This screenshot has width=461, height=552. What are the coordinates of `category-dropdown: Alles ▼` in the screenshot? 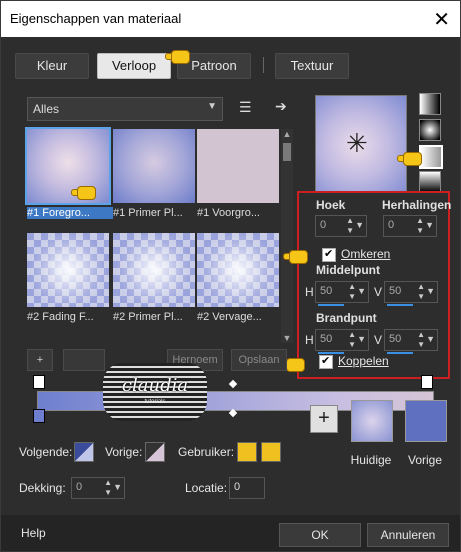 It's located at (125, 109).